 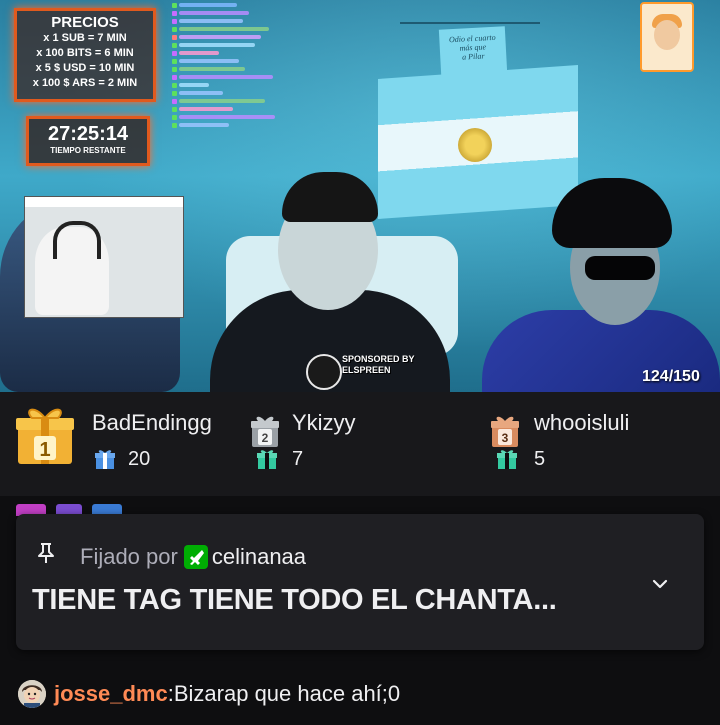 I want to click on svg-text: 1, so click(x=44, y=450).